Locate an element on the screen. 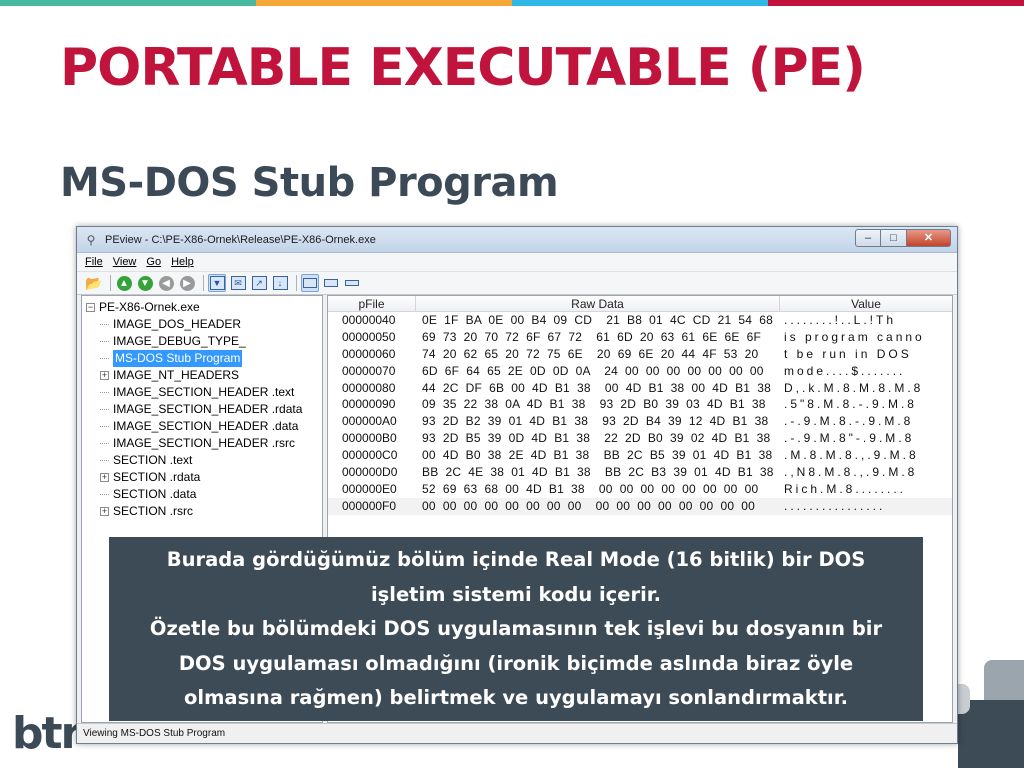 This screenshot has height=768, width=1024. view-byte-icon is located at coordinates (310, 283).